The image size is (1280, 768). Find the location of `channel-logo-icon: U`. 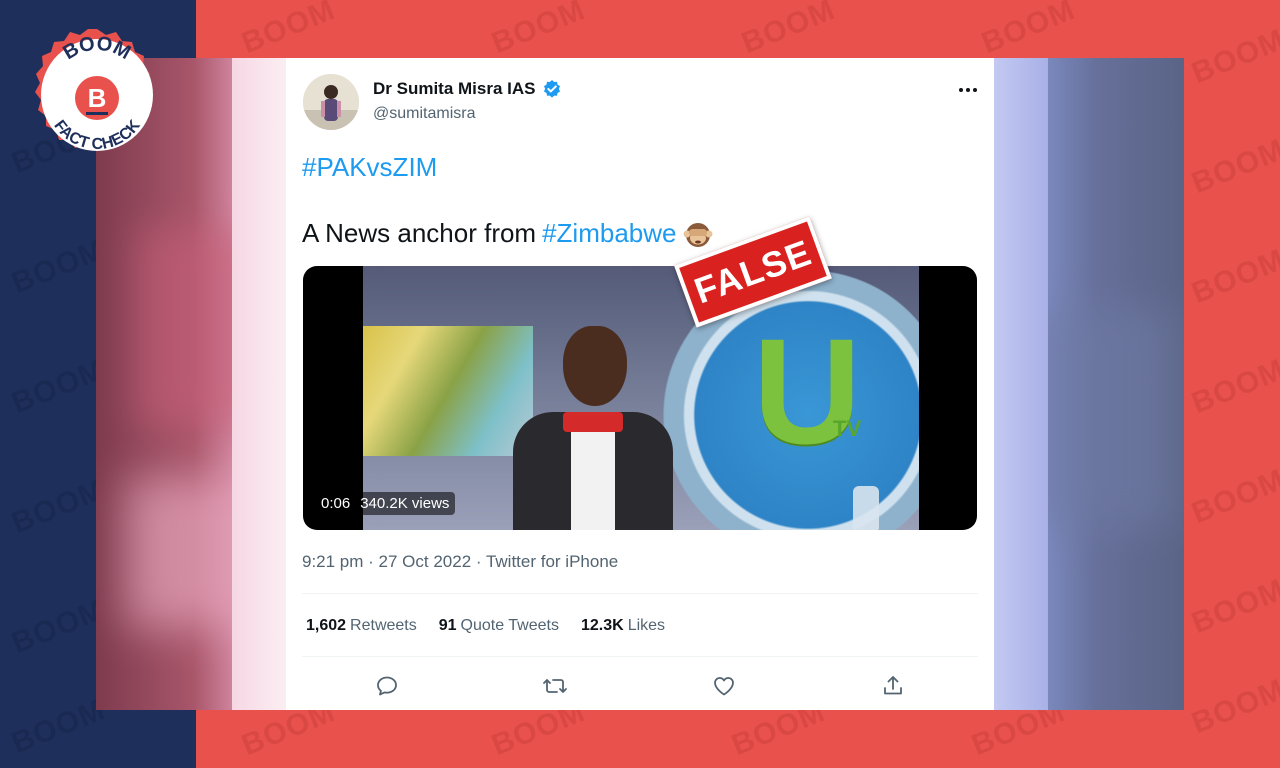

channel-logo-icon: U is located at coordinates (807, 391).